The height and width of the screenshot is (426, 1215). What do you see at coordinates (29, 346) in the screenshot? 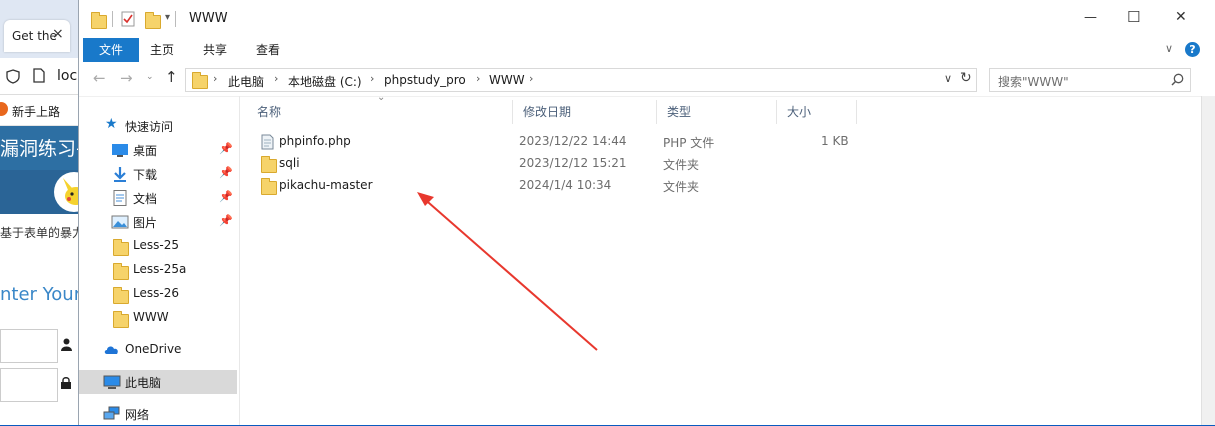
I see `username-input` at bounding box center [29, 346].